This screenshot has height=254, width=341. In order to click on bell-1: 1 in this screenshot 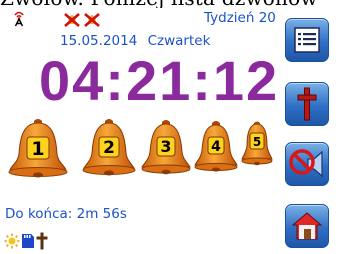, I will do `click(38, 148)`.